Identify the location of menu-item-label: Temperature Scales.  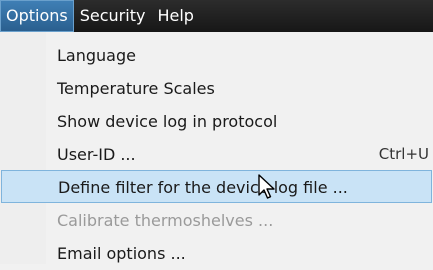
(136, 88).